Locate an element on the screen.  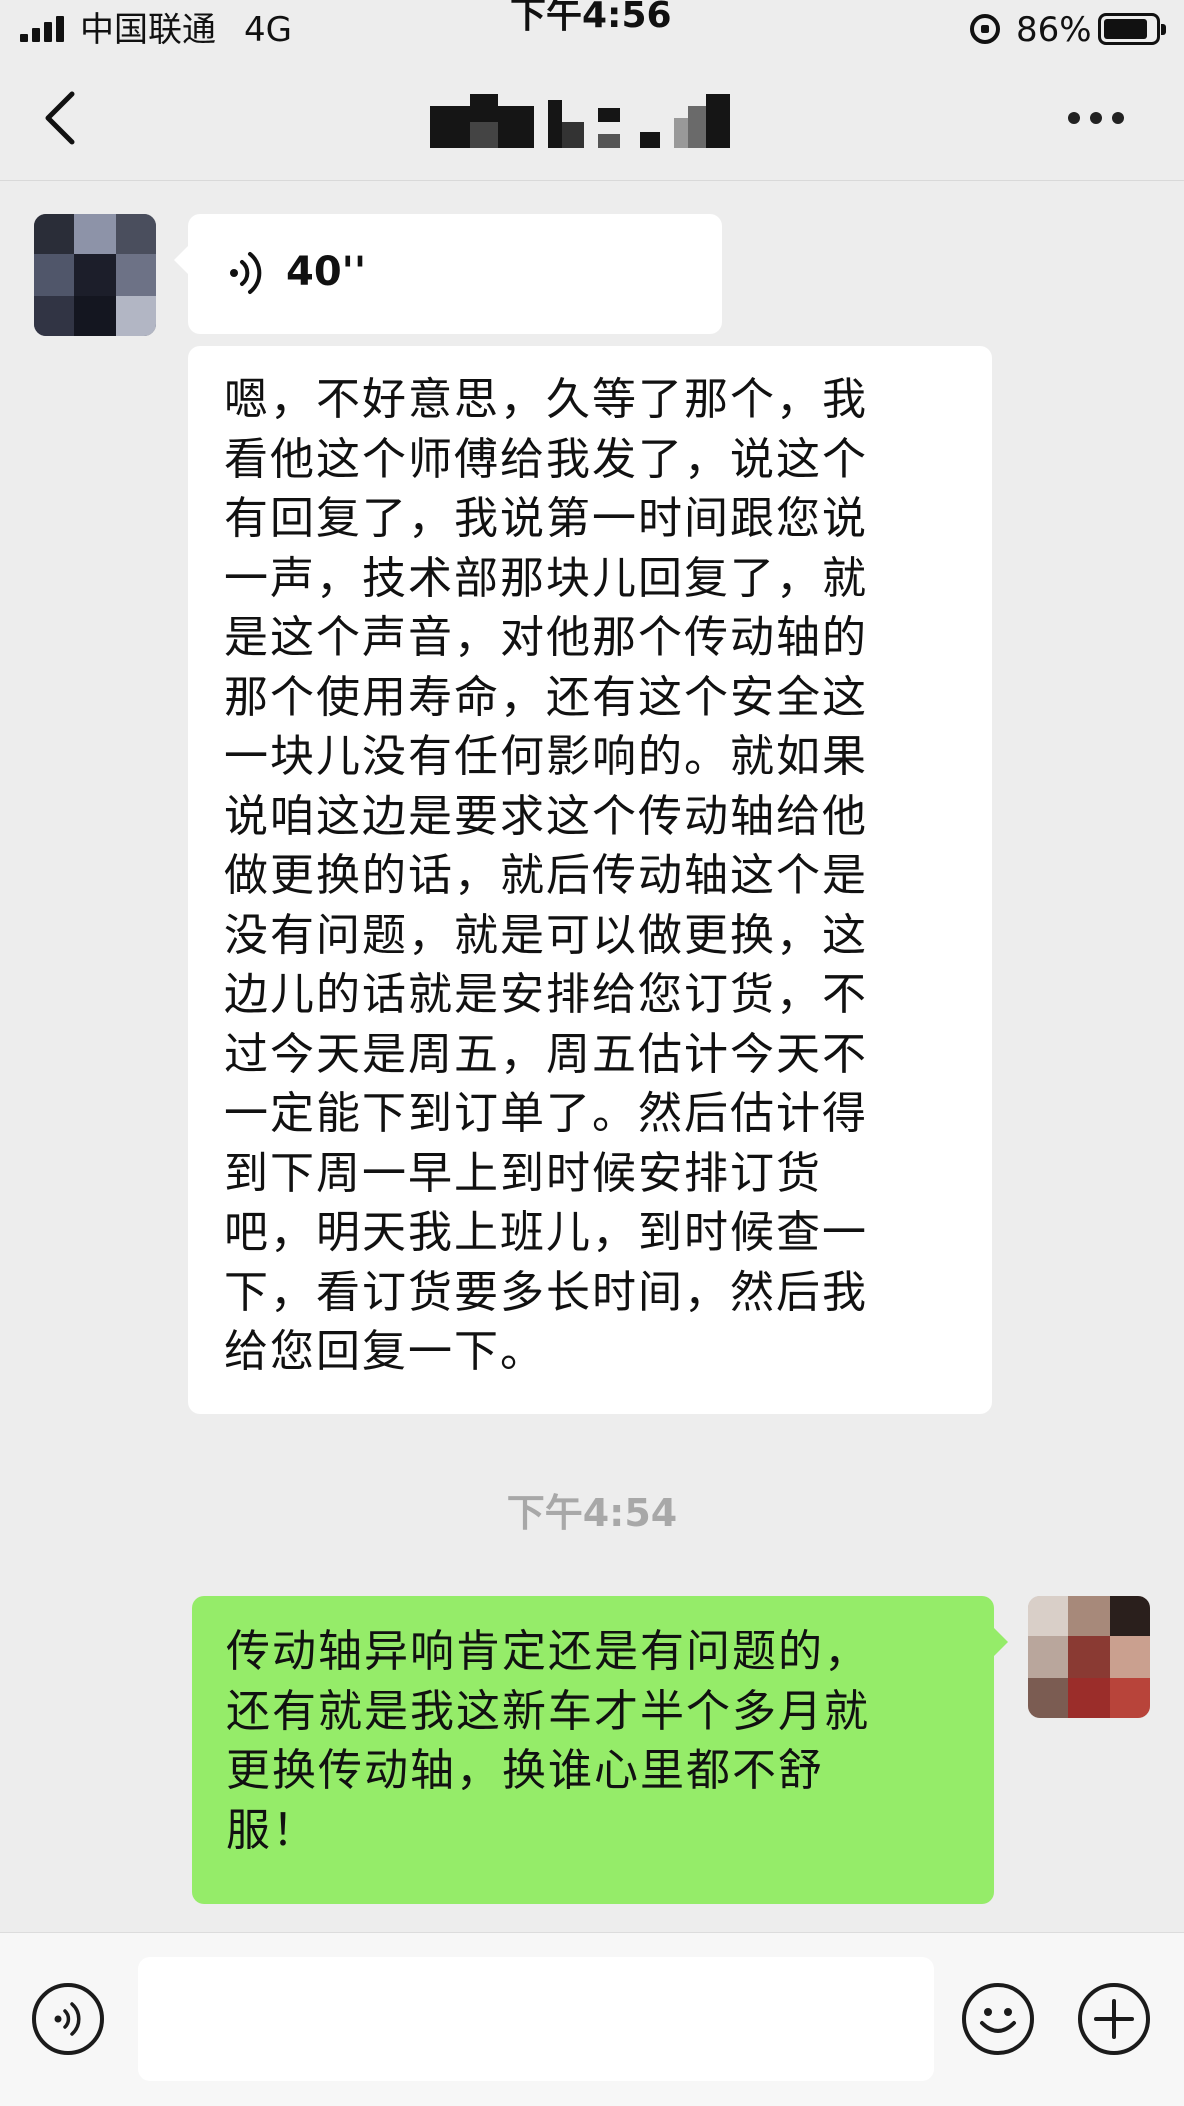
chat-header is located at coordinates (592, 120).